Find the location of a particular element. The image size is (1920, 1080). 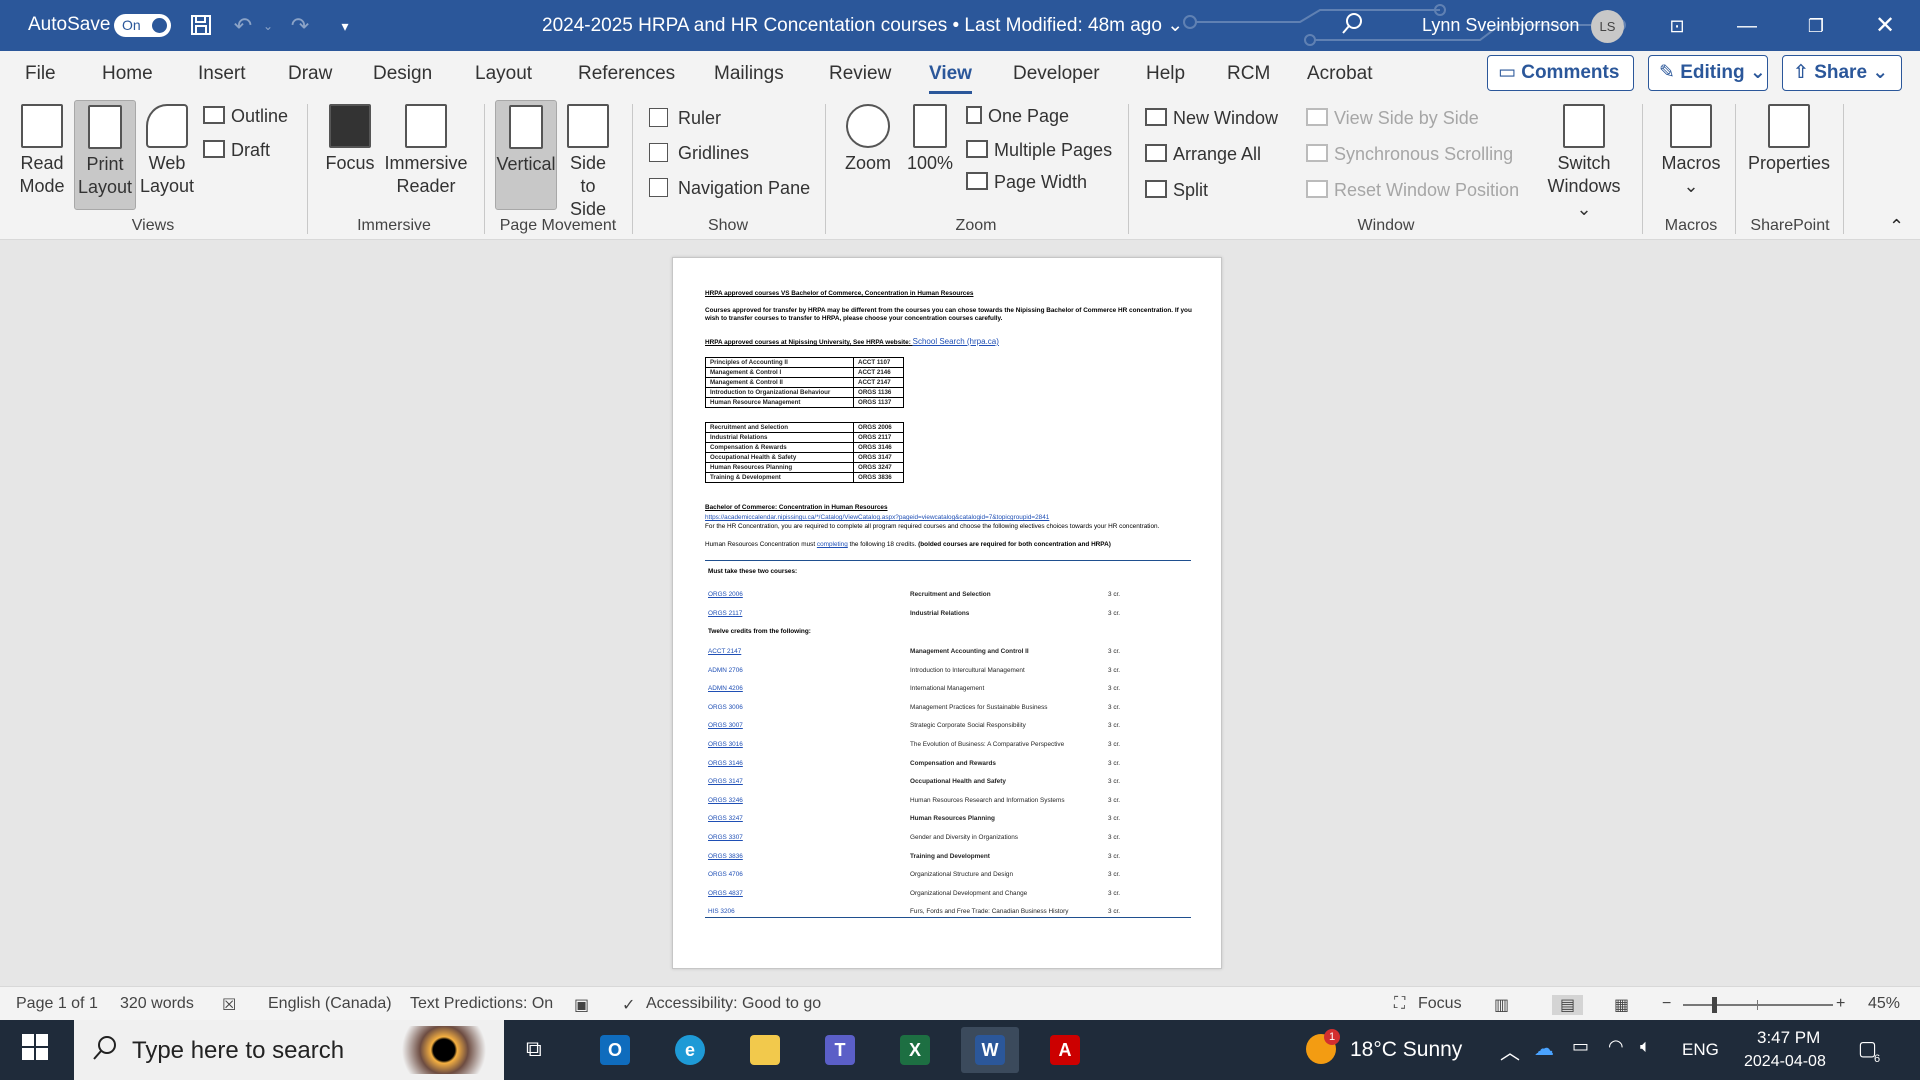

clock-date: 2024-04-08 is located at coordinates (1785, 1062).